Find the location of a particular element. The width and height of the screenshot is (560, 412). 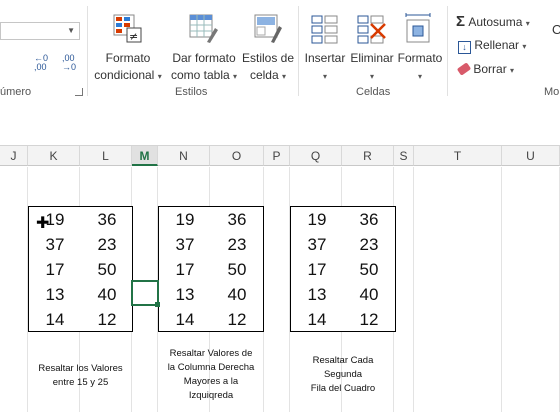

fill-button: ↓ Rellenar ▾ is located at coordinates (492, 46).